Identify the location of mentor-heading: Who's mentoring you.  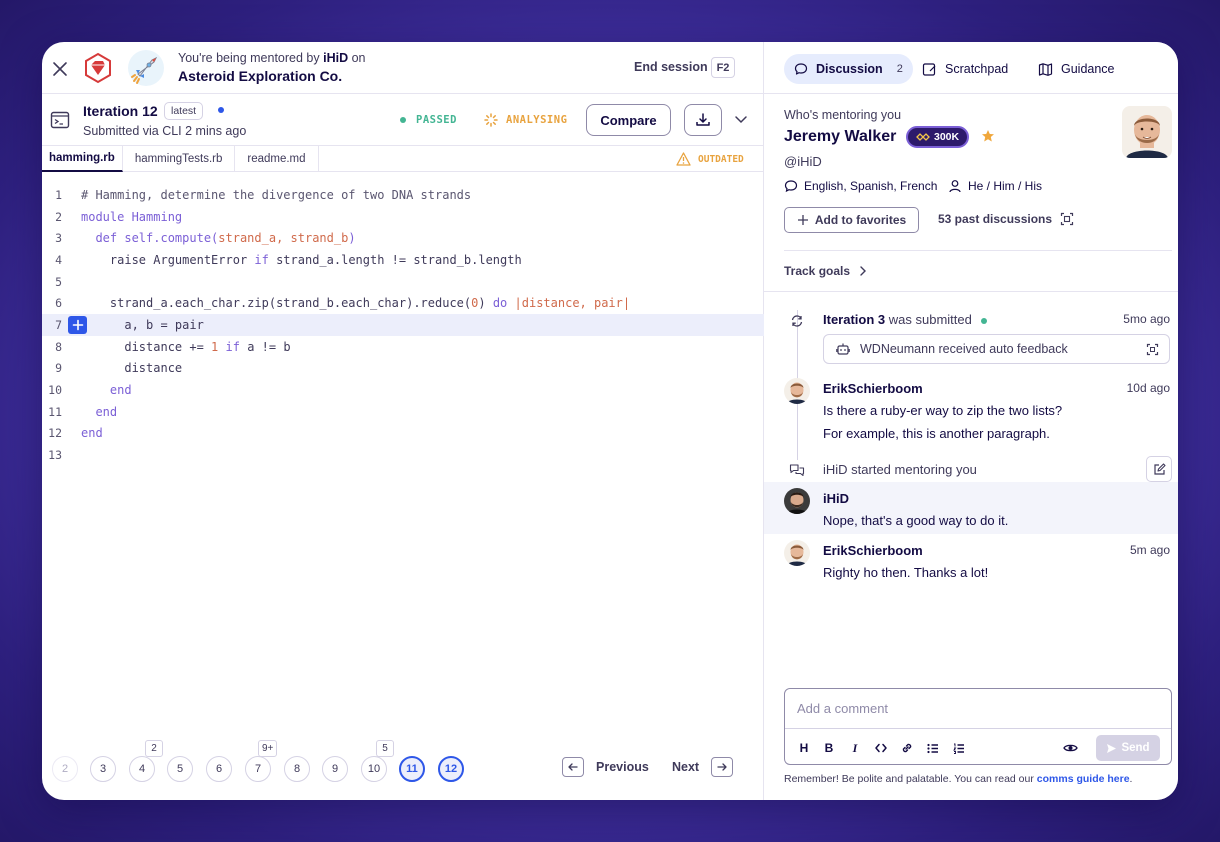
(843, 115).